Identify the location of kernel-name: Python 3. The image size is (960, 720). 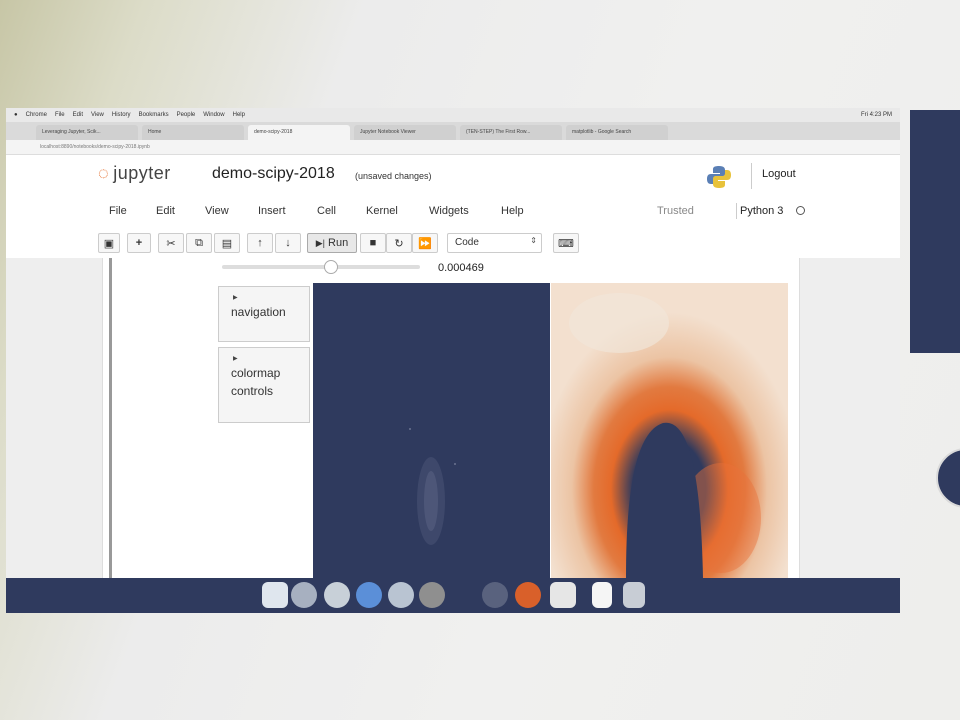
(761, 211).